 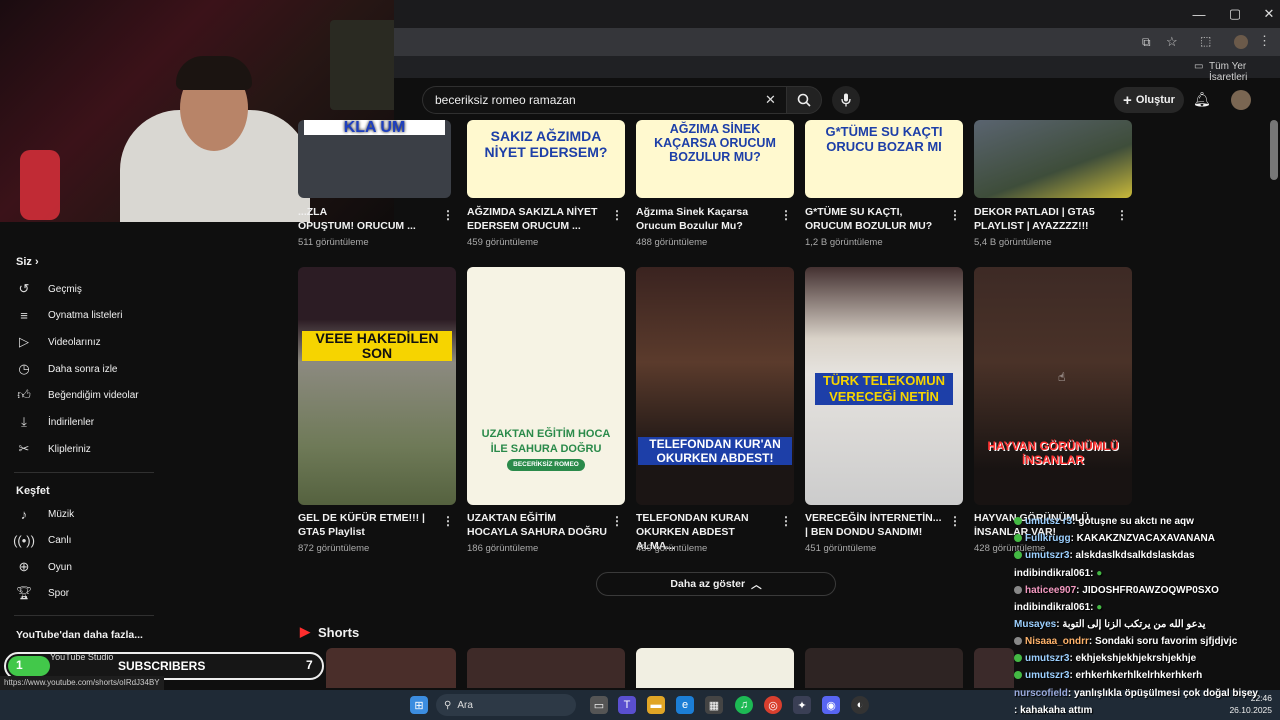 What do you see at coordinates (1052, 573) in the screenshot?
I see `chat-username: indibindikral061` at bounding box center [1052, 573].